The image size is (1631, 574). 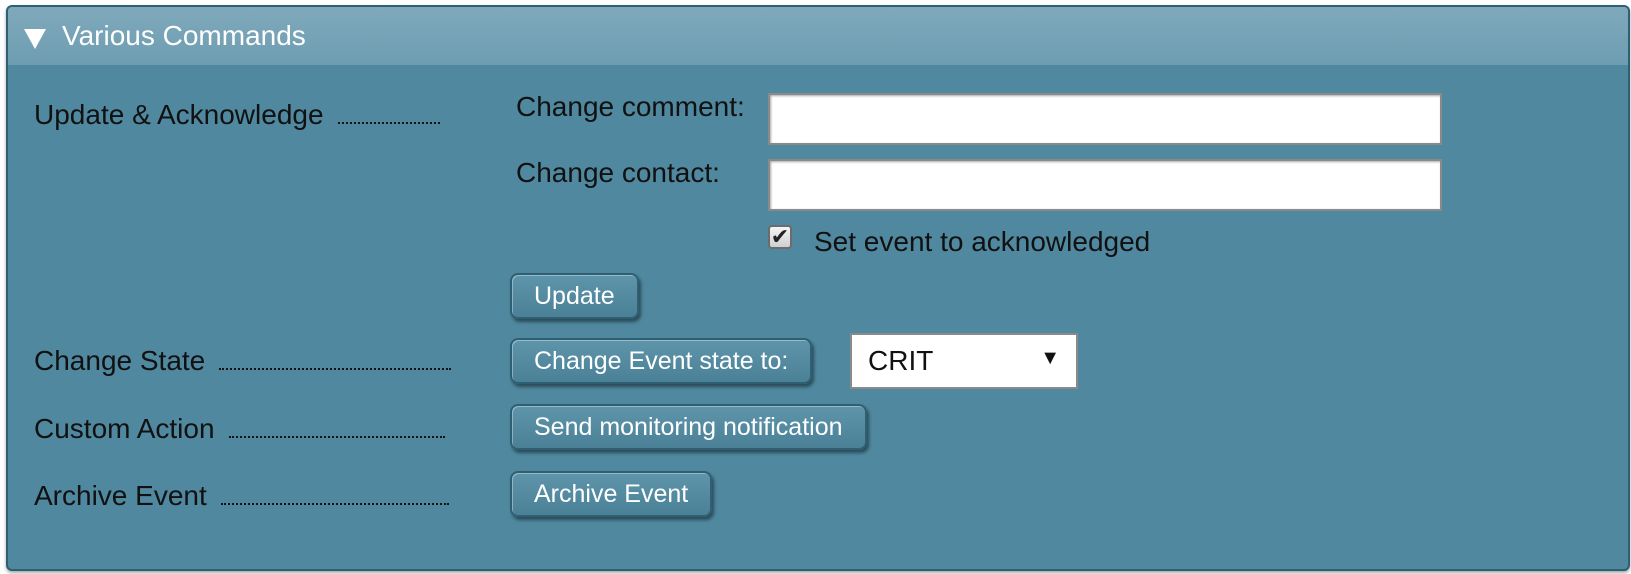 What do you see at coordinates (818, 36) in the screenshot?
I see `panel-header: Various Commands` at bounding box center [818, 36].